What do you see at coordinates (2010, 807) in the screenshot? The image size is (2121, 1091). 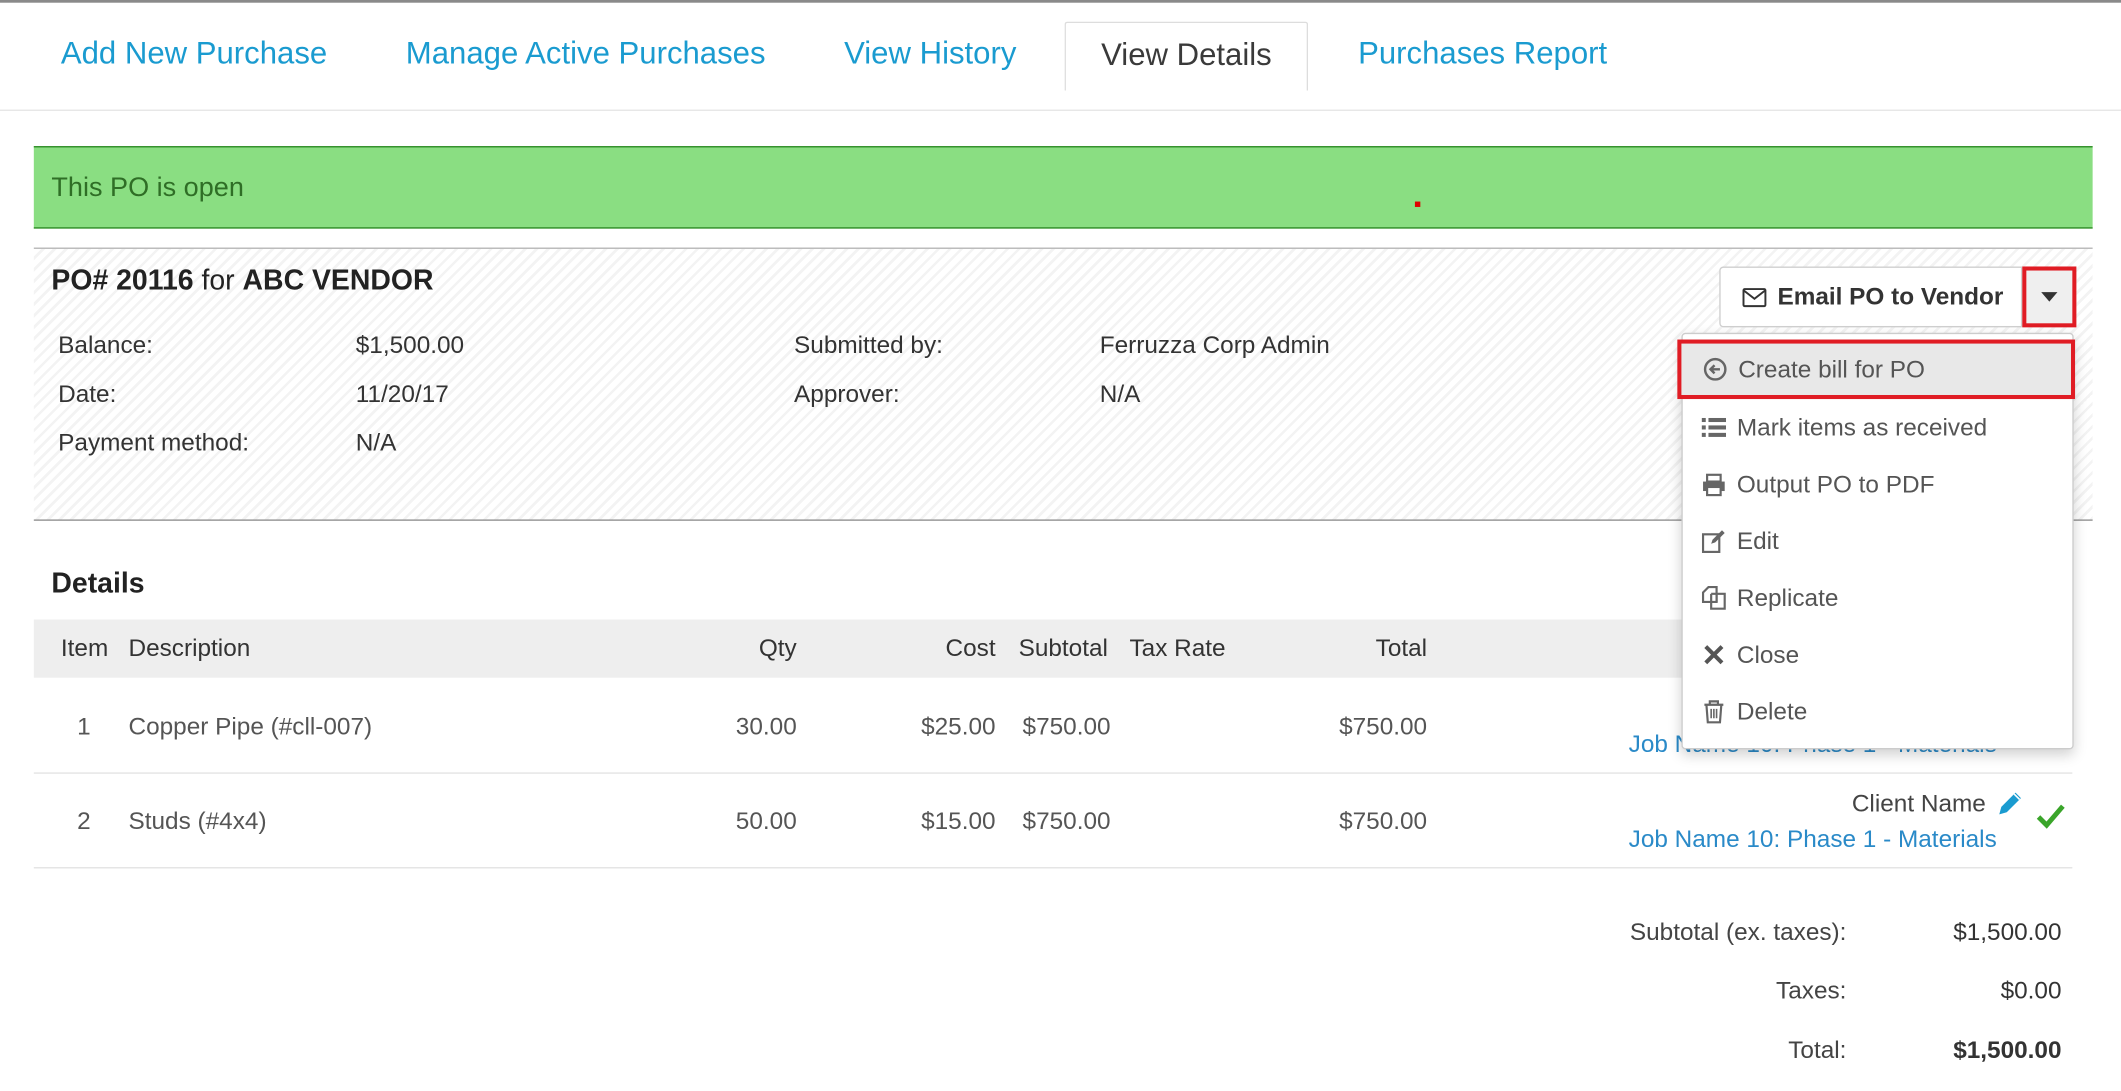 I see `pencil-icon` at bounding box center [2010, 807].